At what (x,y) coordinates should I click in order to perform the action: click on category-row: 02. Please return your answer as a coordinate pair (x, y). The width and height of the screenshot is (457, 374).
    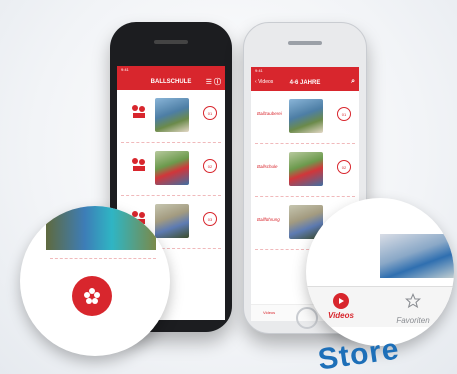
    Looking at the image, I should click on (171, 169).